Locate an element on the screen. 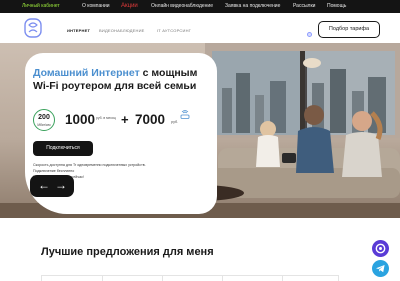 This screenshot has width=400, height=281. nav-internet: ИНТЕРНЕТ is located at coordinates (78, 30).